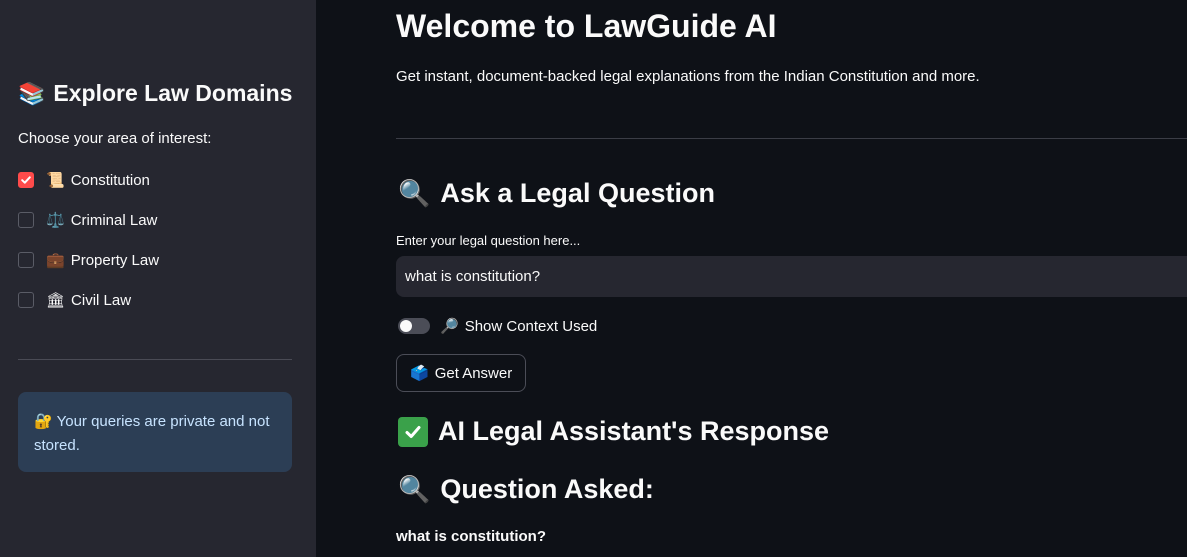 The height and width of the screenshot is (557, 1187). What do you see at coordinates (473, 373) in the screenshot?
I see `get-answer-button-label: Get Answer` at bounding box center [473, 373].